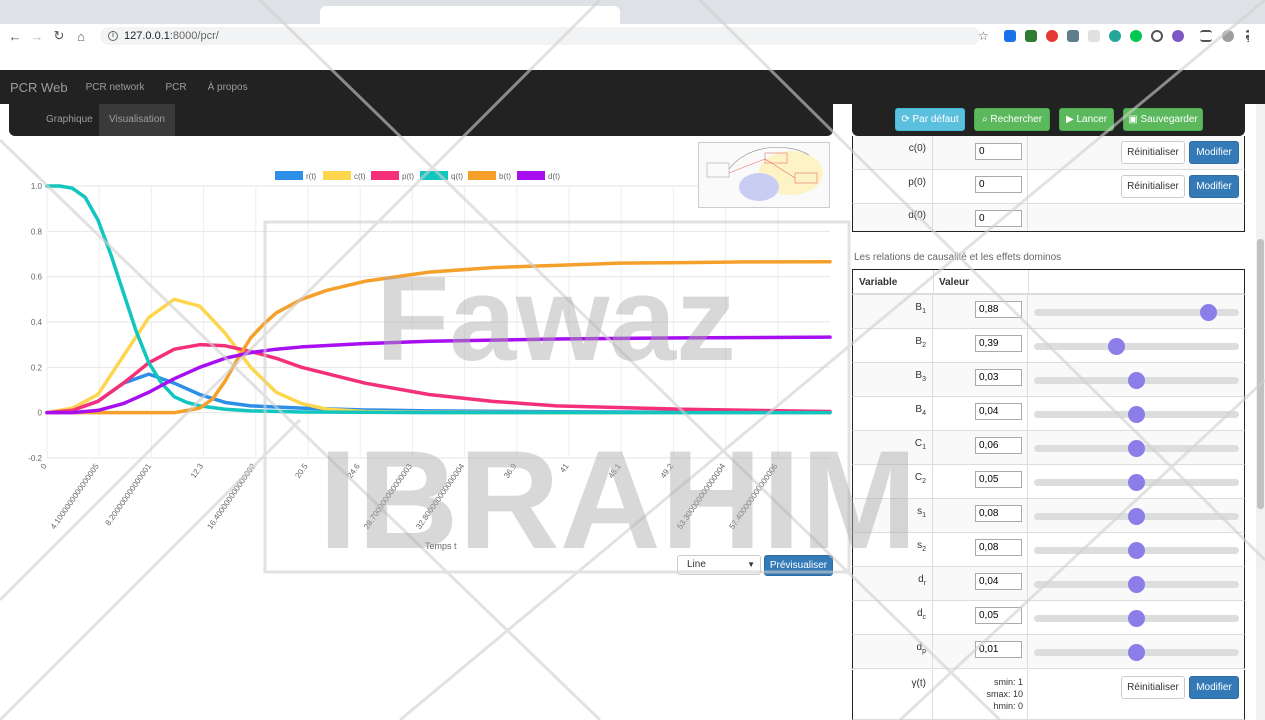 Image resolution: width=1265 pixels, height=720 pixels. I want to click on back-icon: ←, so click(15, 36).